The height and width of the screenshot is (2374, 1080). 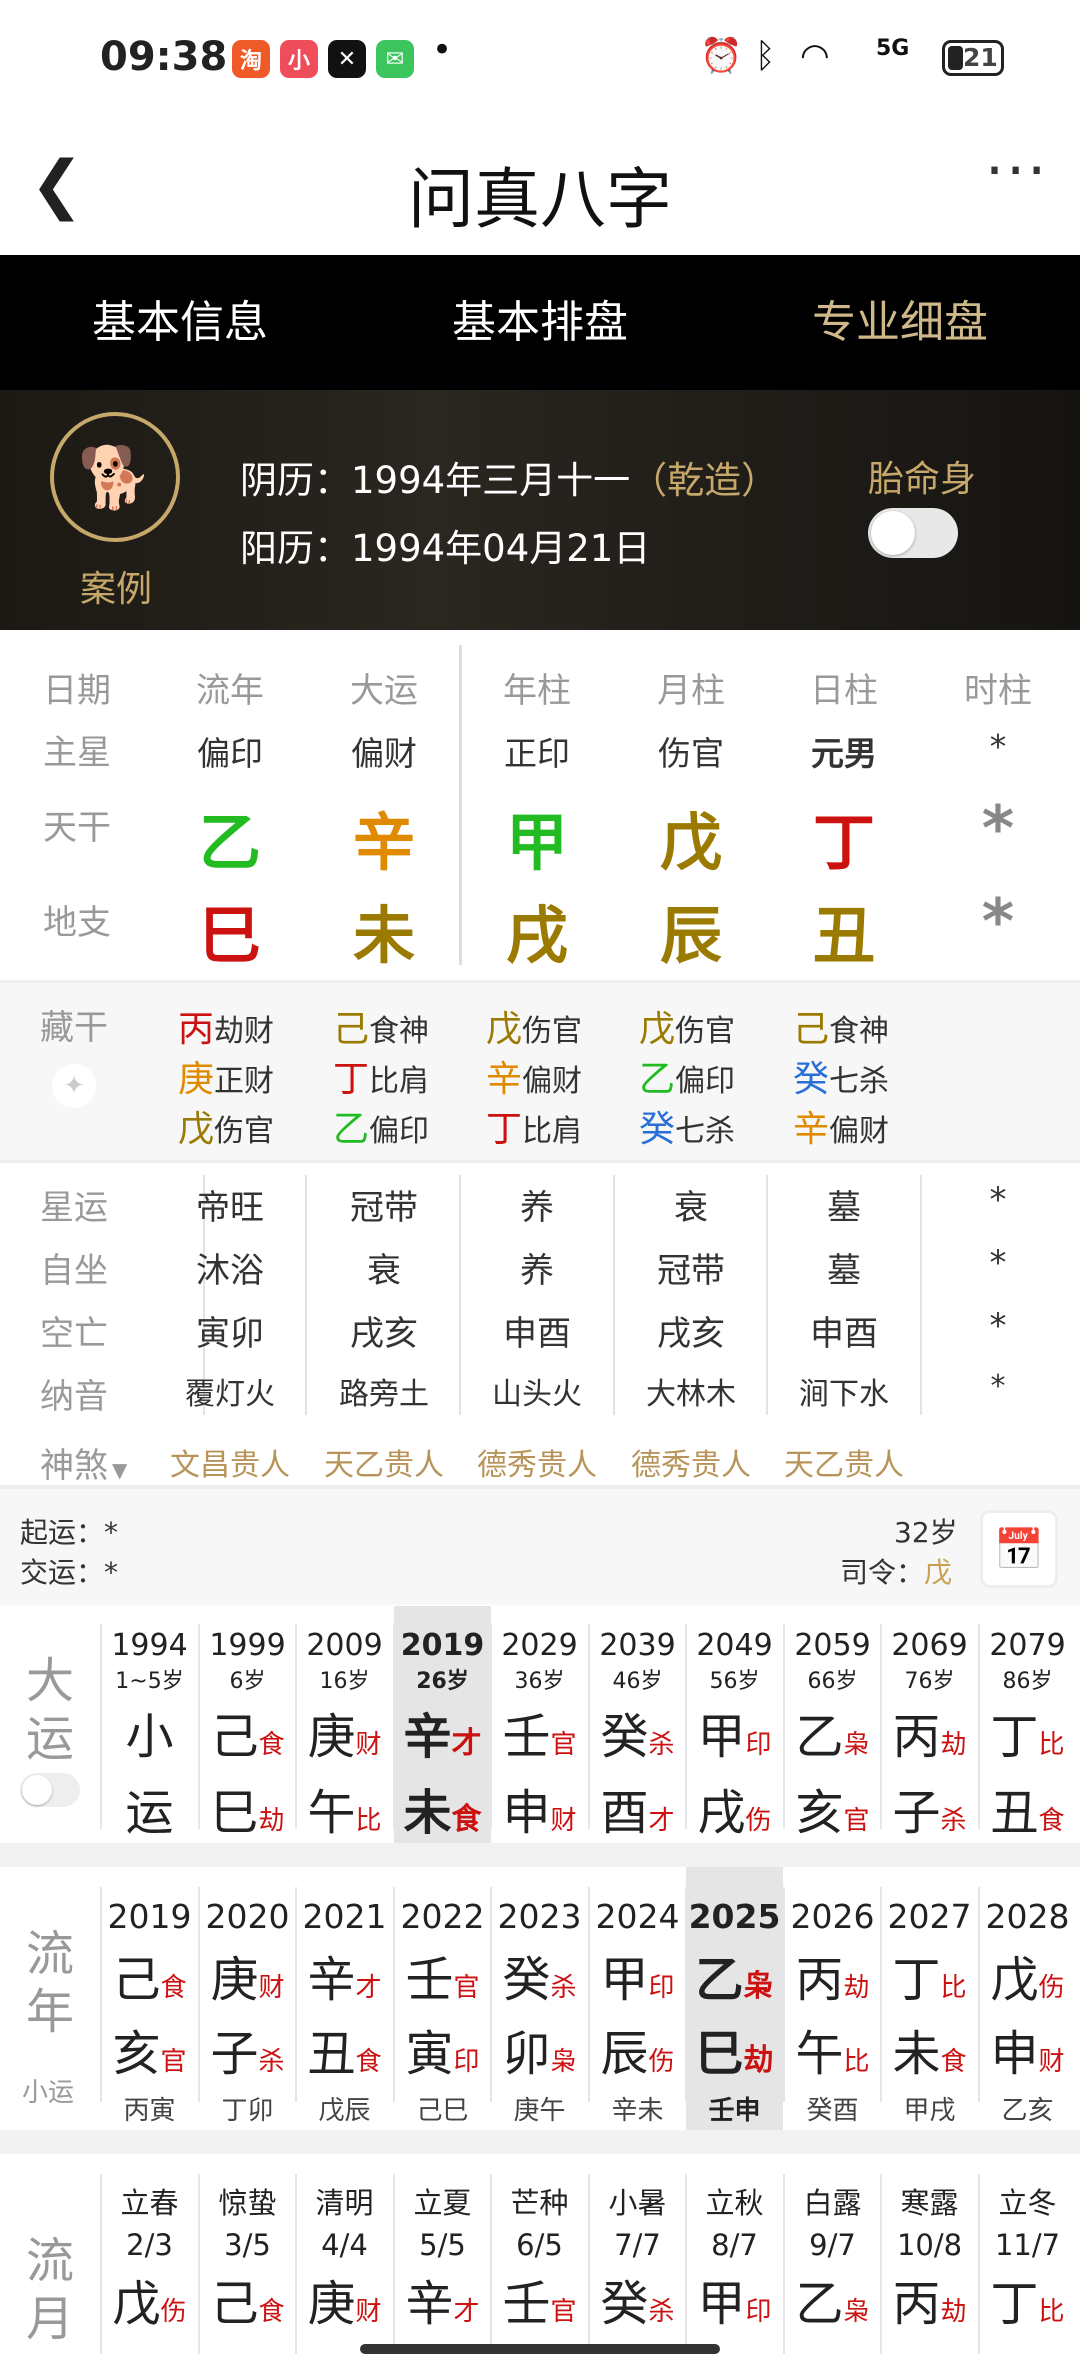 What do you see at coordinates (687, 1076) in the screenshot?
I see `canggan-item: 乙偏印` at bounding box center [687, 1076].